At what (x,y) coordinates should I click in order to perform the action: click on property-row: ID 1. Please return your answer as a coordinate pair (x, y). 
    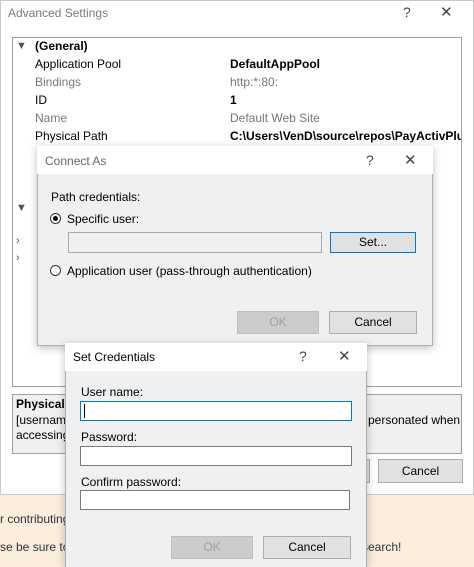
    Looking at the image, I should click on (237, 100).